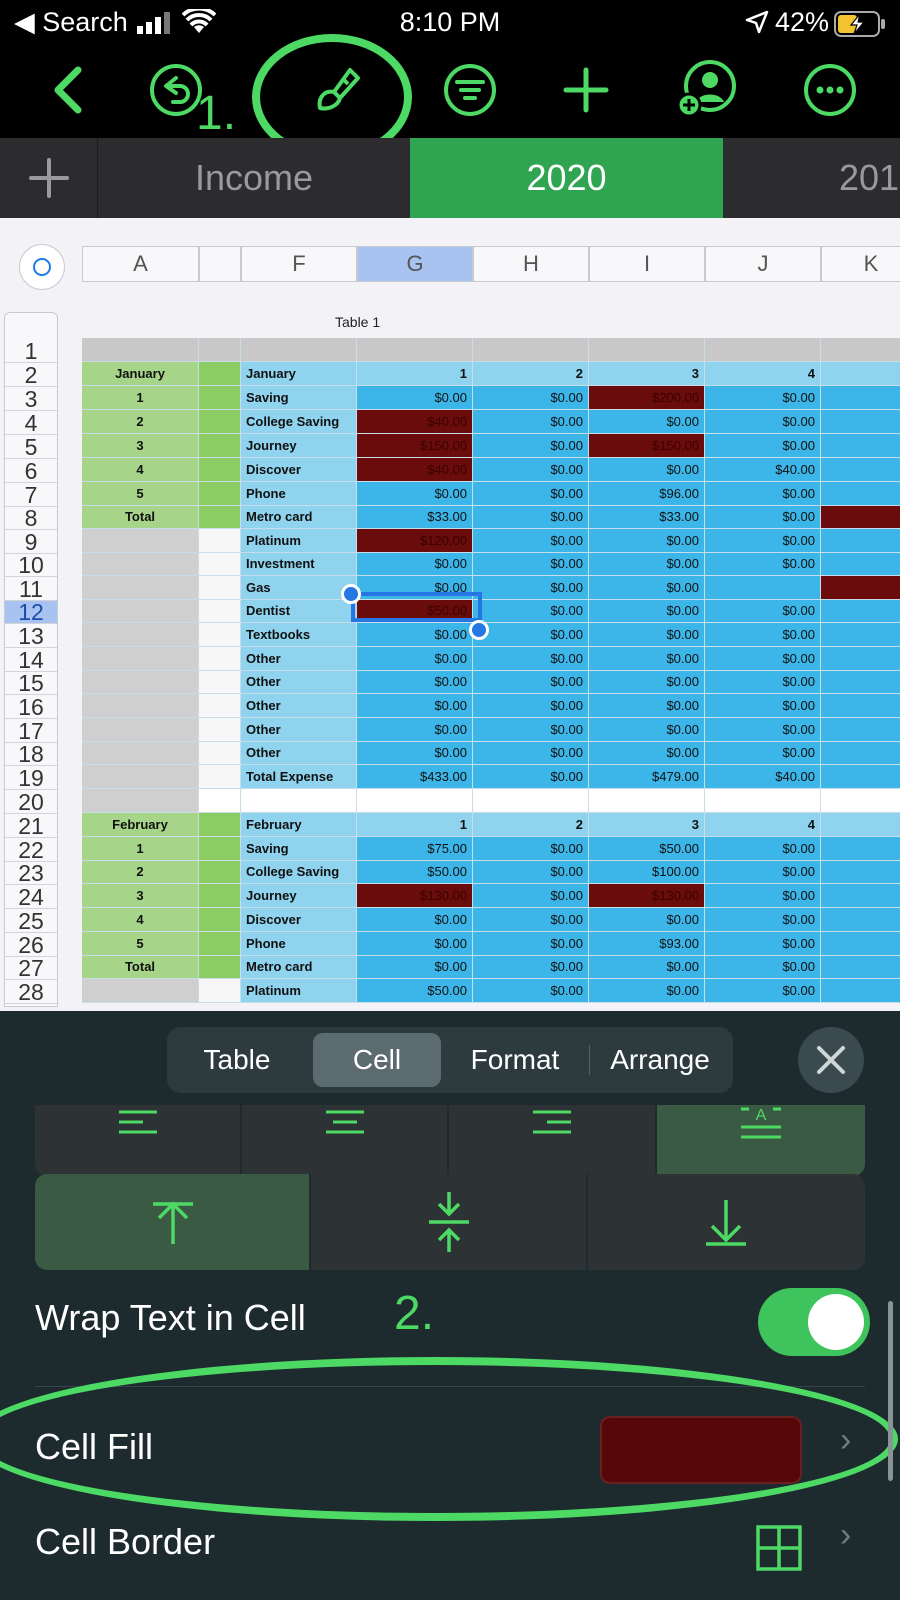 This screenshot has height=1600, width=900. Describe the element at coordinates (31, 542) in the screenshot. I see `row-header-9: 9` at that location.